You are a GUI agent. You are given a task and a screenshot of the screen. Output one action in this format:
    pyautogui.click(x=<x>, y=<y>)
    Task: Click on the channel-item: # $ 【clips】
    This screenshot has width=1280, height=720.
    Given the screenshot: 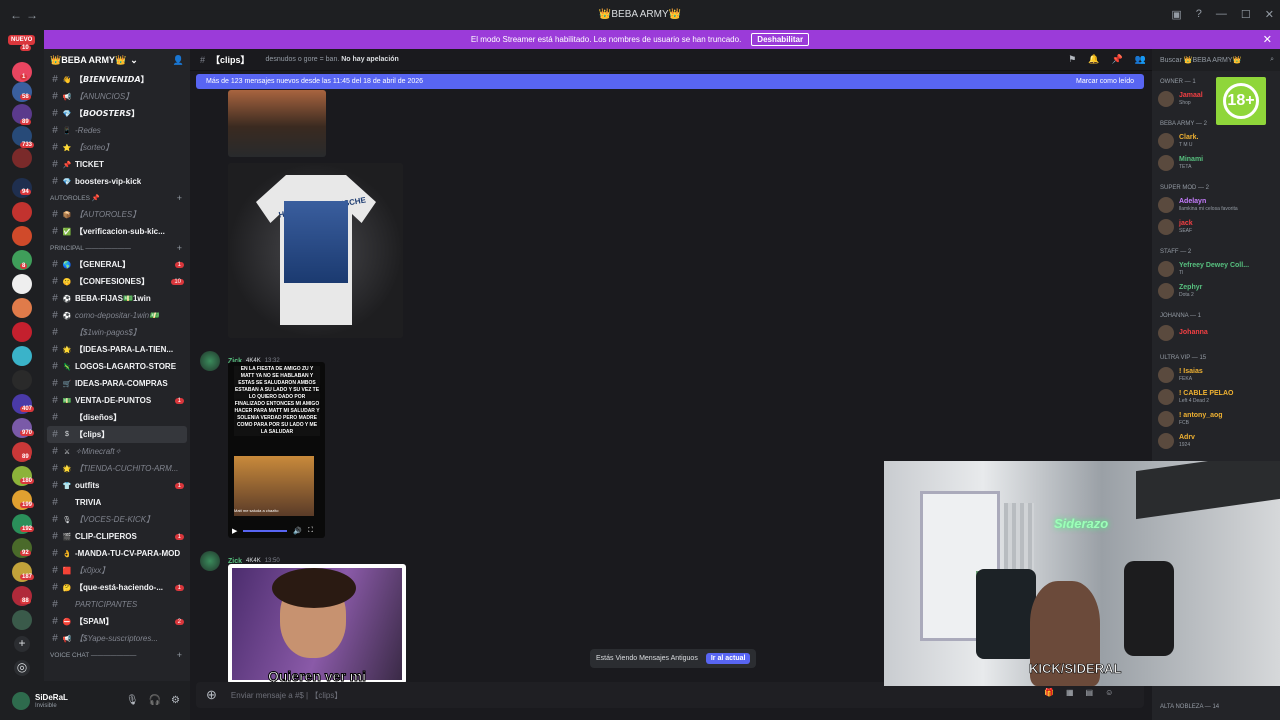 What is the action you would take?
    pyautogui.click(x=117, y=434)
    